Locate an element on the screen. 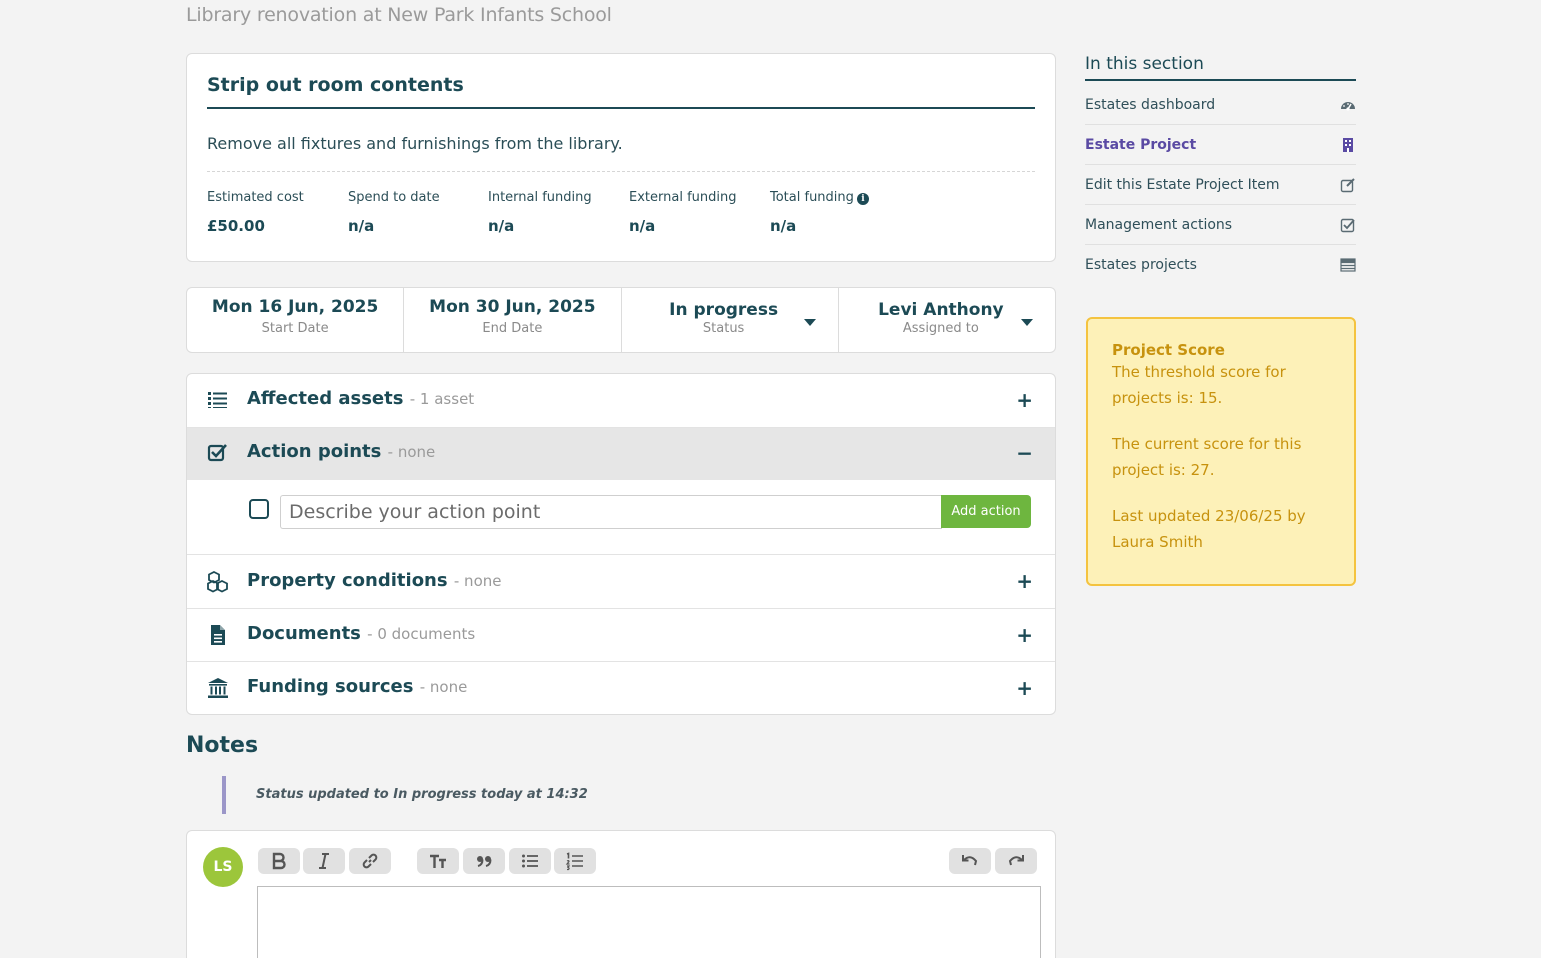 This screenshot has width=1541, height=958. sidebar-item-estates-projects: Estates projects is located at coordinates (1220, 265).